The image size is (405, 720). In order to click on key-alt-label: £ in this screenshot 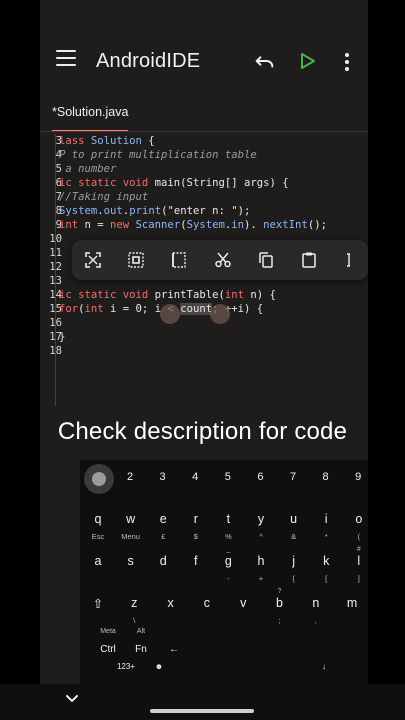, I will do `click(163, 536)`.